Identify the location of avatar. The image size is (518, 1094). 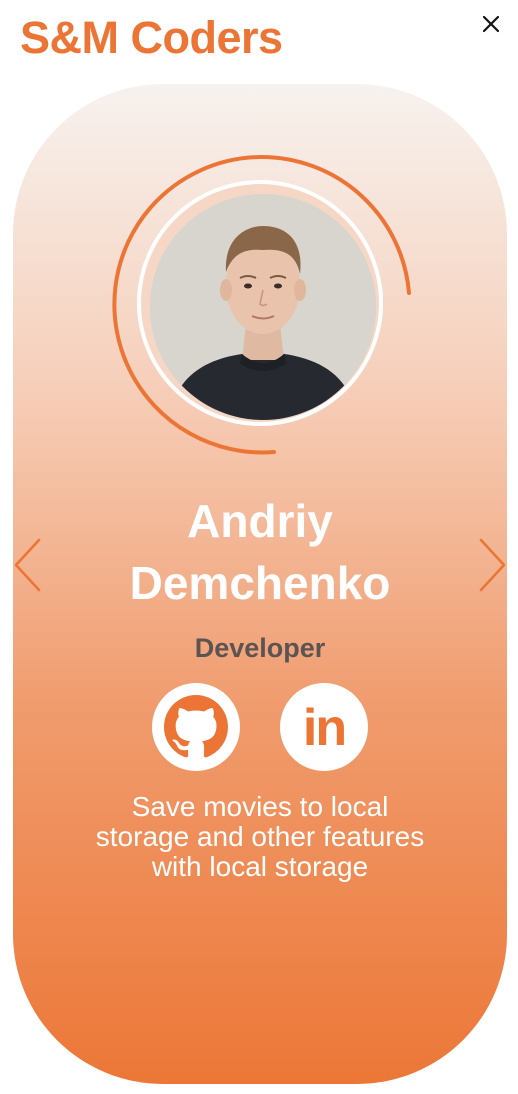
(263, 307).